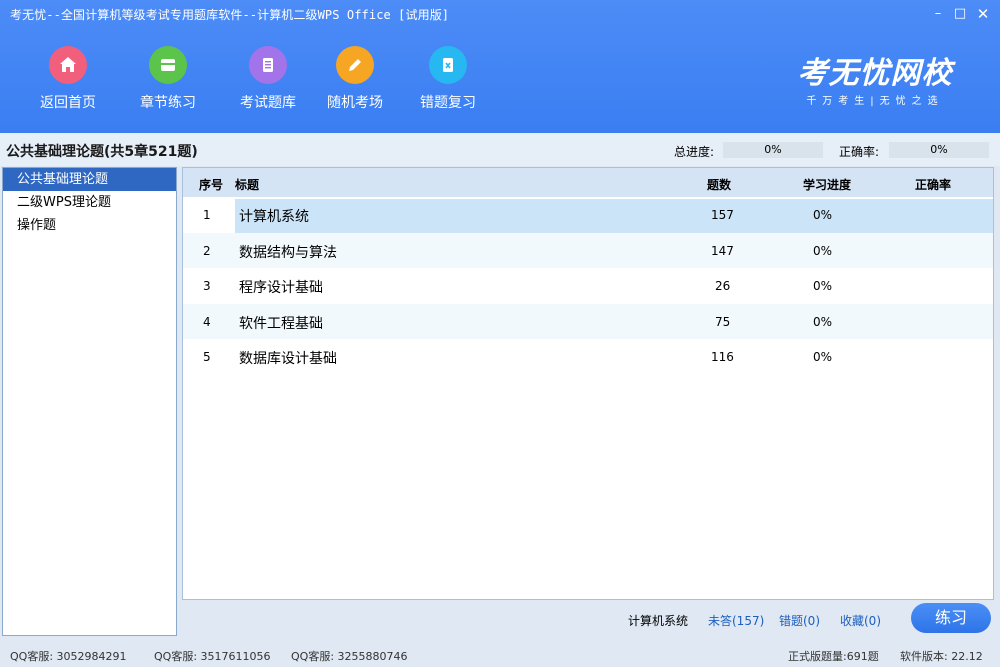 Image resolution: width=1000 pixels, height=667 pixels. What do you see at coordinates (875, 73) in the screenshot?
I see `logo-main-text: 考无忧网校` at bounding box center [875, 73].